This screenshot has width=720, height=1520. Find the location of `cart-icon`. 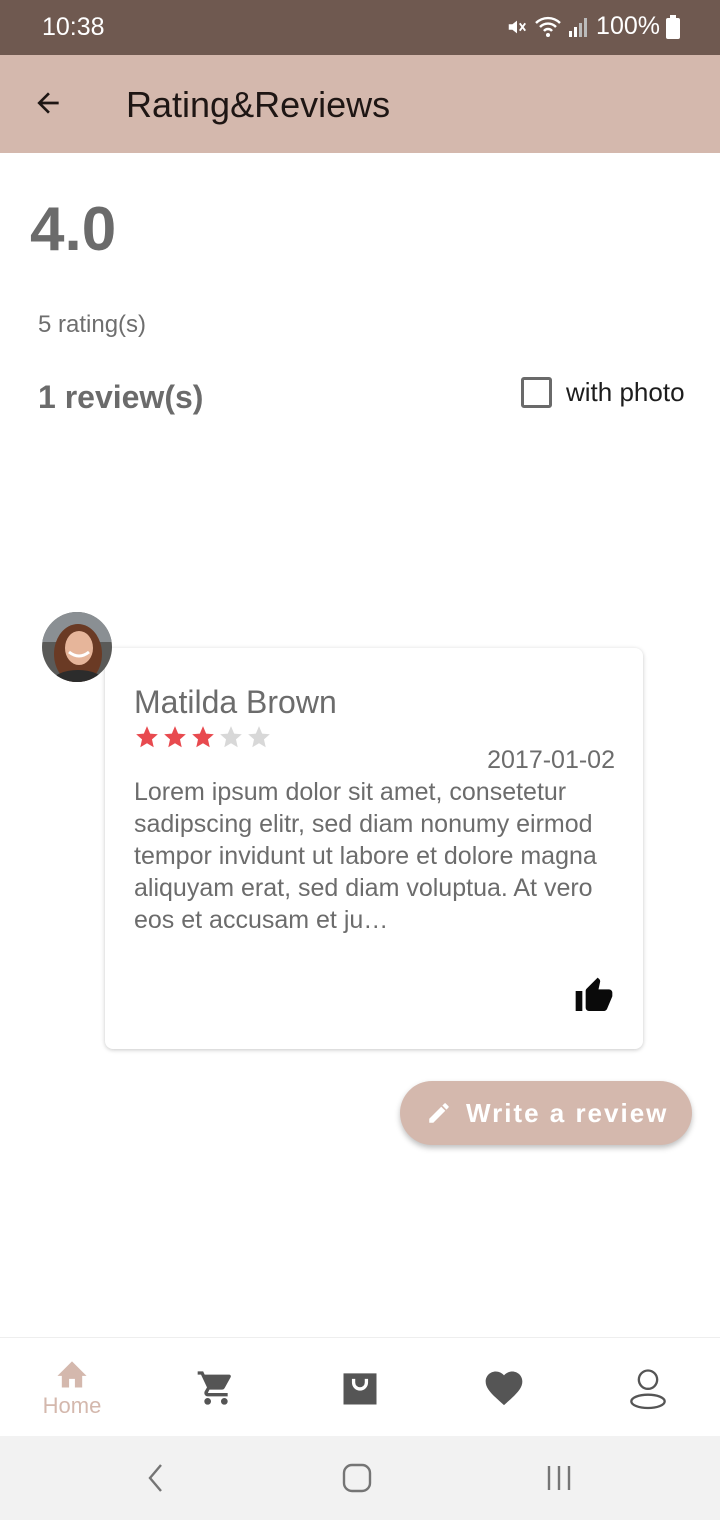

cart-icon is located at coordinates (214, 1387).